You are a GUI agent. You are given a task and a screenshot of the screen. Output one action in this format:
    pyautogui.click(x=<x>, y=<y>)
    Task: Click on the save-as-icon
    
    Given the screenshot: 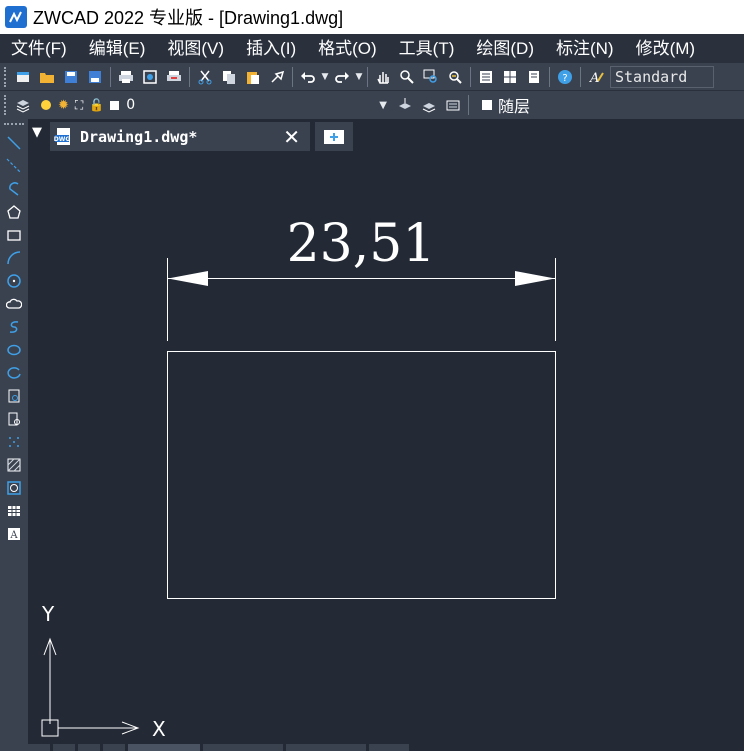 What is the action you would take?
    pyautogui.click(x=95, y=77)
    